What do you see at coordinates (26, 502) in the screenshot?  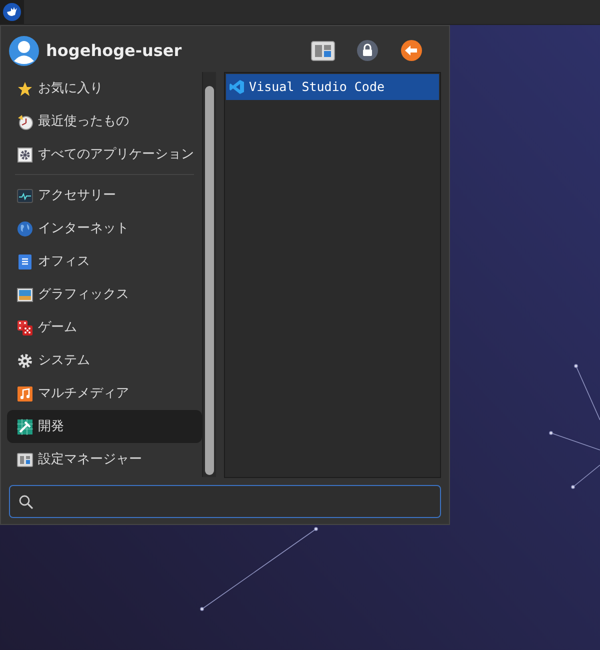 I see `search-icon` at bounding box center [26, 502].